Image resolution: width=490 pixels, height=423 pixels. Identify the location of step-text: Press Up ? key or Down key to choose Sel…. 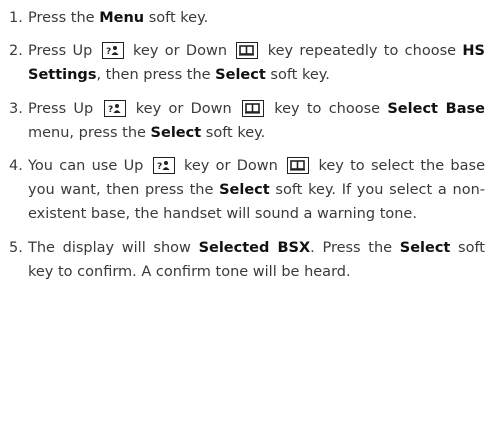
(256, 120).